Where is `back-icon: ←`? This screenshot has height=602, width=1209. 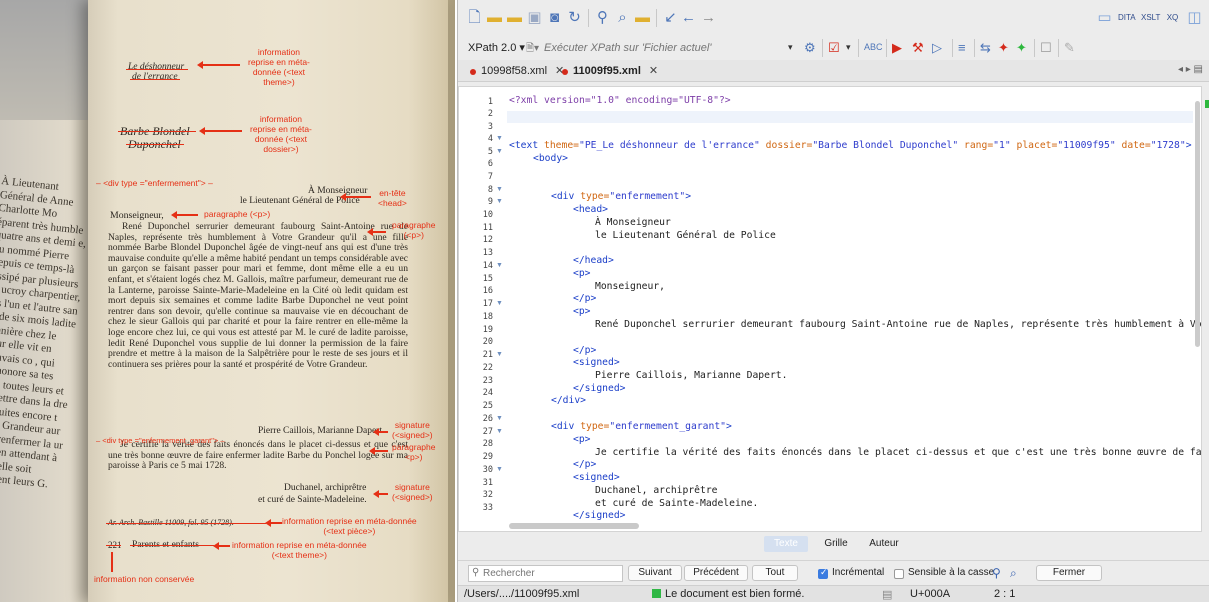 back-icon: ← is located at coordinates (688, 17).